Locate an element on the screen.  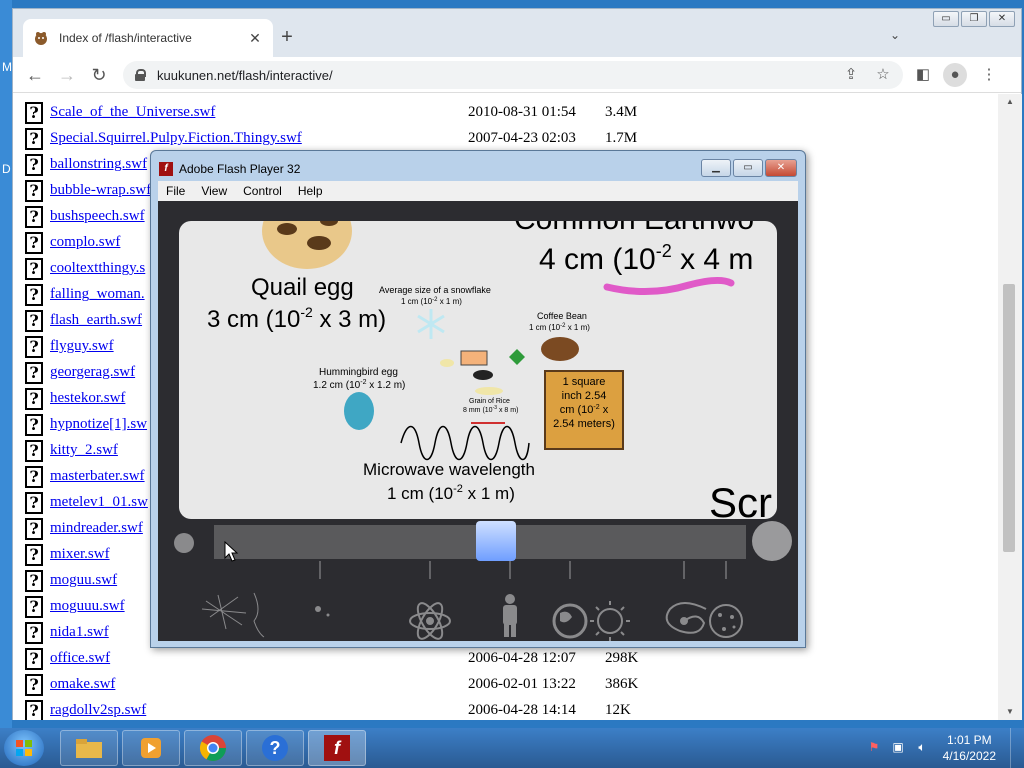
system-clock: 1:01 PM 4/16/2022 is located at coordinates (969, 748).